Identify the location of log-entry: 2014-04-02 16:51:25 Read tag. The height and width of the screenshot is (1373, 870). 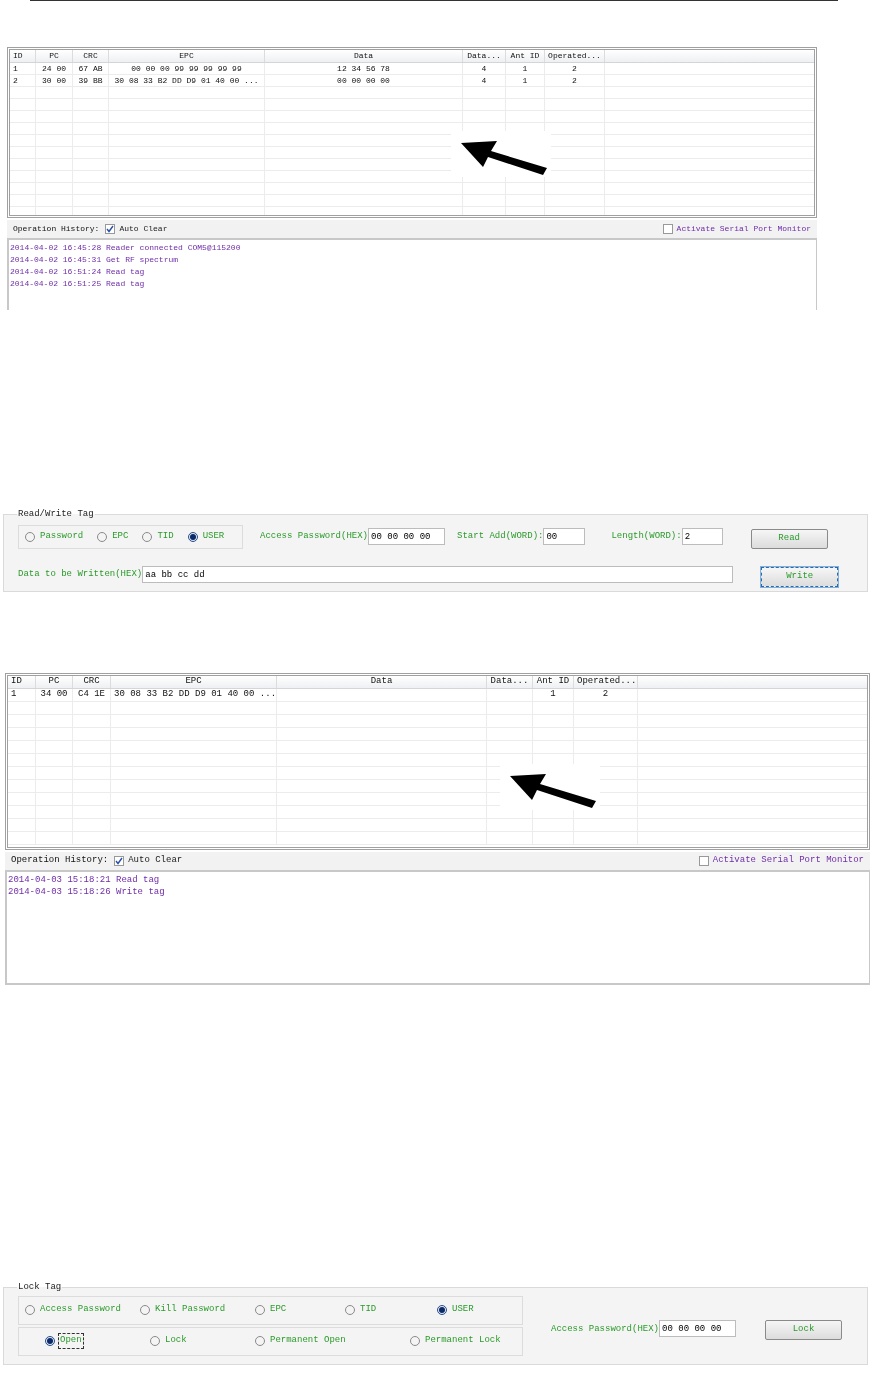
(78, 284).